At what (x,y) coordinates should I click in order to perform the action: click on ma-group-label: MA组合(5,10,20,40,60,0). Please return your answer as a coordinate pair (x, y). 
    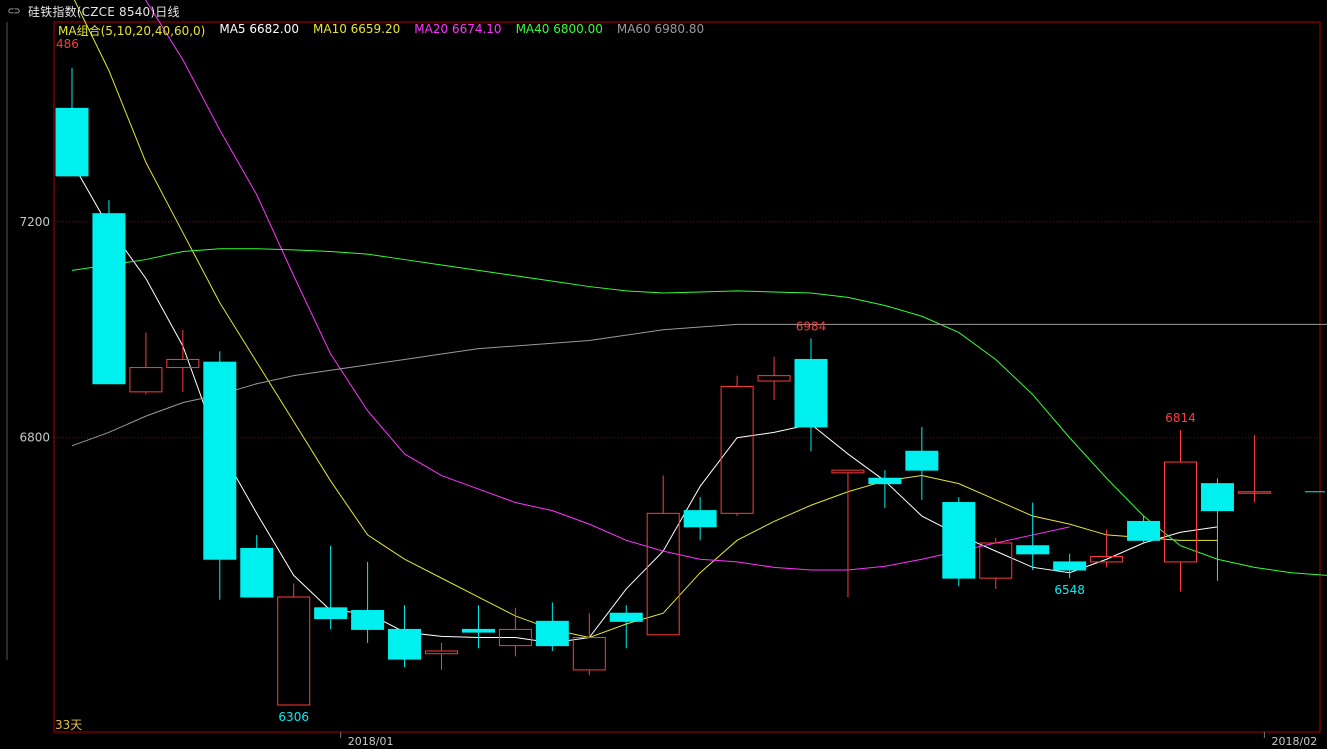
    Looking at the image, I should click on (131, 30).